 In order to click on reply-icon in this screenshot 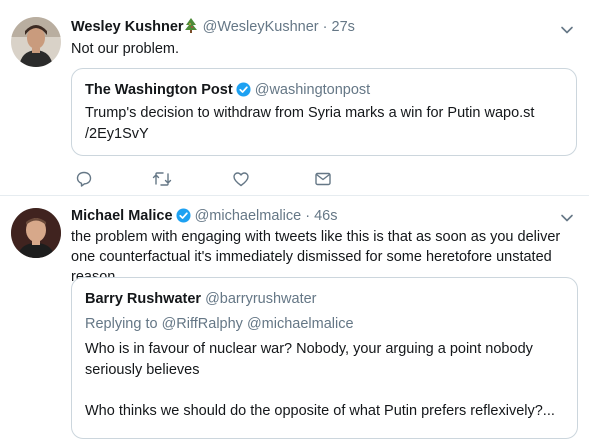, I will do `click(85, 180)`.